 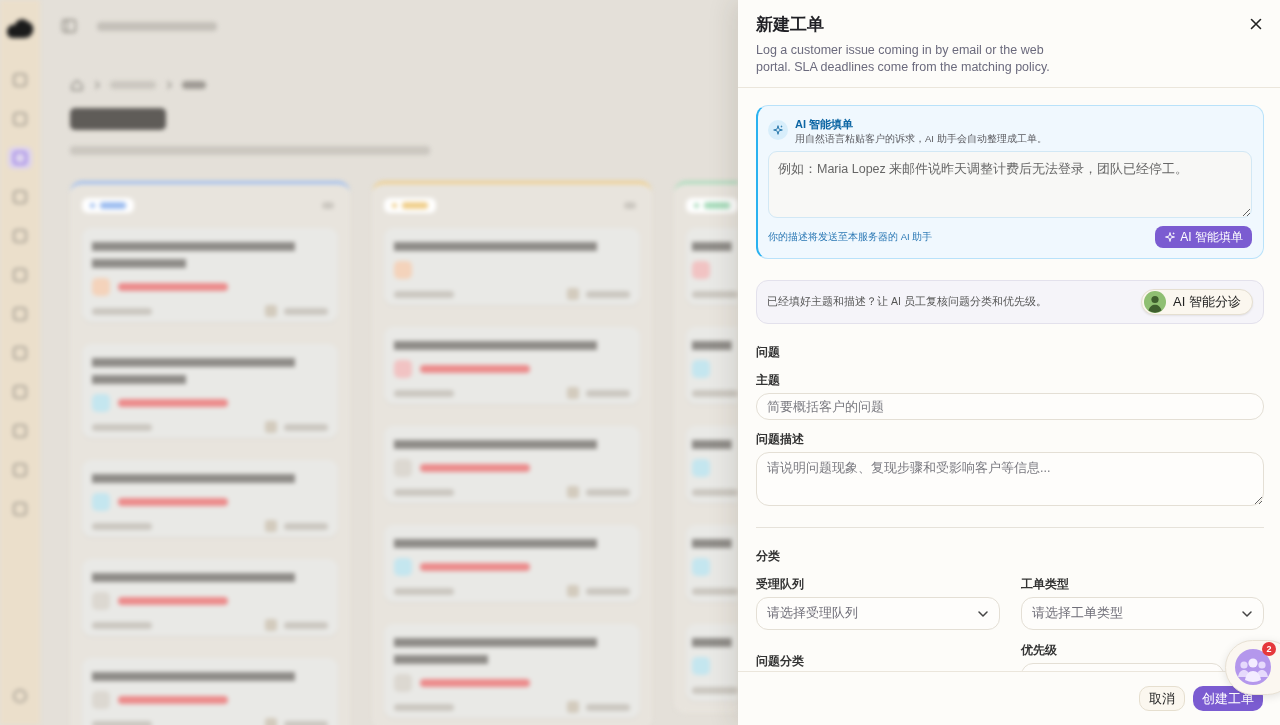 I want to click on triage-hint: 已经填好主题和描述？让 AI 员工复核问题分类和优先级。, so click(x=907, y=302).